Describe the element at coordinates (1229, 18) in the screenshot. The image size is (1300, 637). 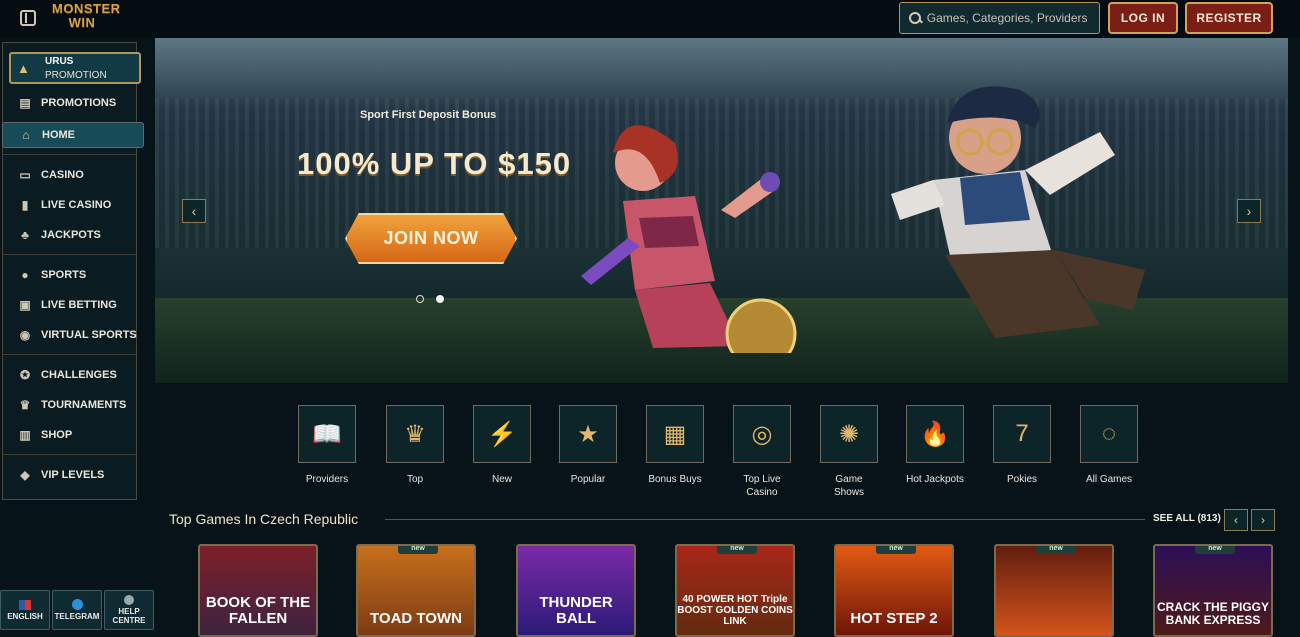
I see `register-button: REGISTER` at that location.